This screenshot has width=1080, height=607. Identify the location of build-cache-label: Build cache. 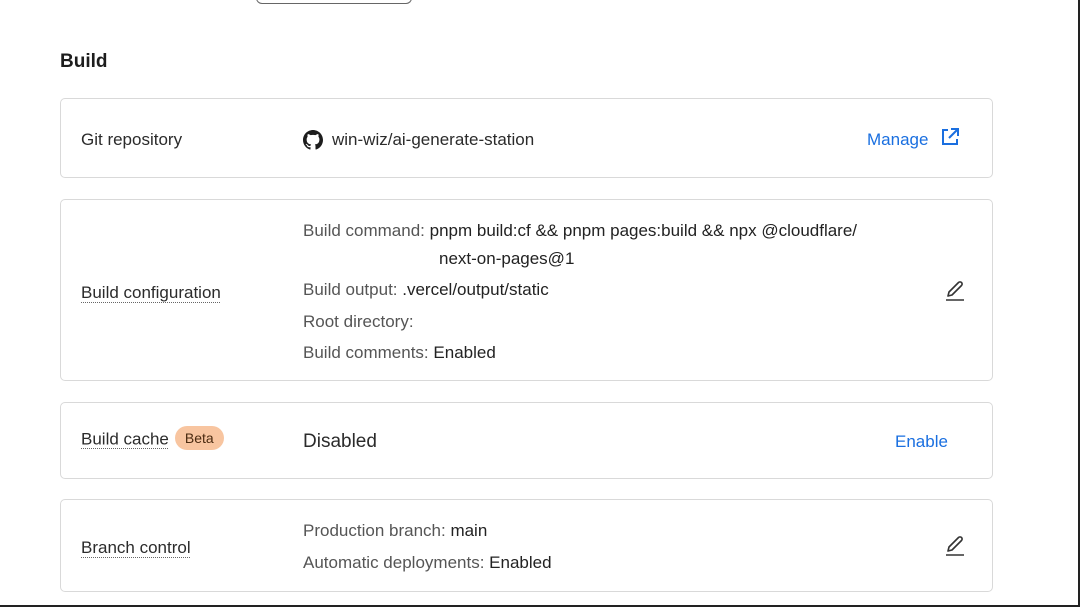
(125, 438).